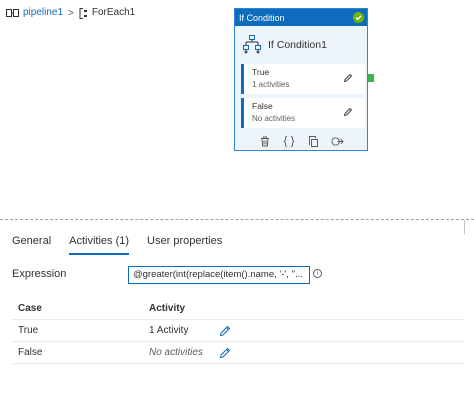 The width and height of the screenshot is (474, 414). What do you see at coordinates (99, 245) in the screenshot?
I see `tab-activities: Activities (1)` at bounding box center [99, 245].